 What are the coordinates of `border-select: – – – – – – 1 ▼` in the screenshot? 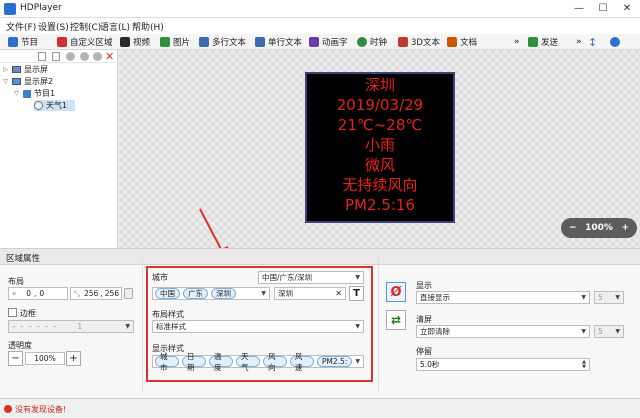 It's located at (71, 326).